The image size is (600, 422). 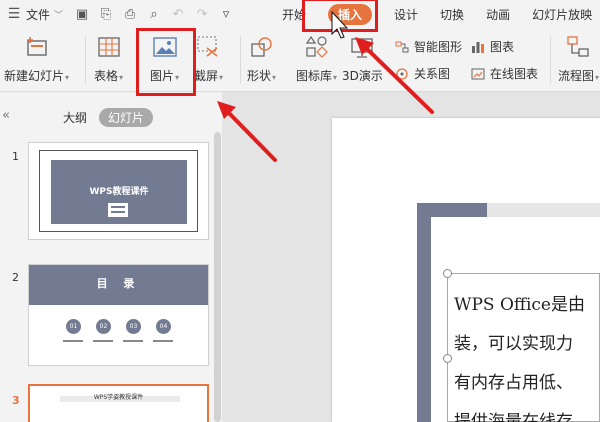 What do you see at coordinates (394, 75) in the screenshot?
I see `arrow-to-insert-tab` at bounding box center [394, 75].